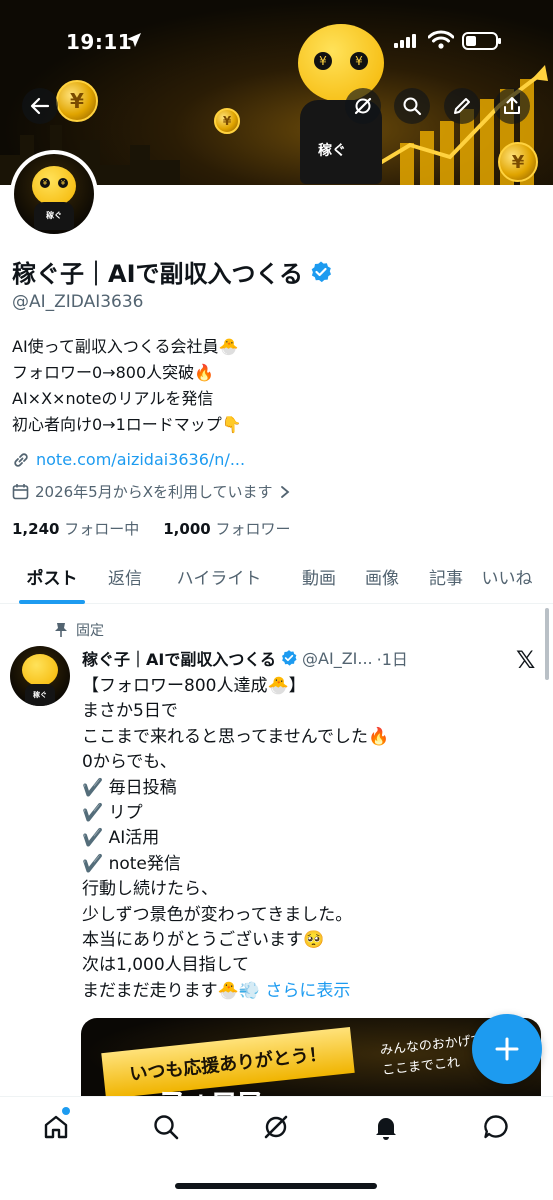 The image size is (553, 1200). What do you see at coordinates (432, 1055) in the screenshot?
I see `media-side-text: みんなのおかげで ここまでこれ` at bounding box center [432, 1055].